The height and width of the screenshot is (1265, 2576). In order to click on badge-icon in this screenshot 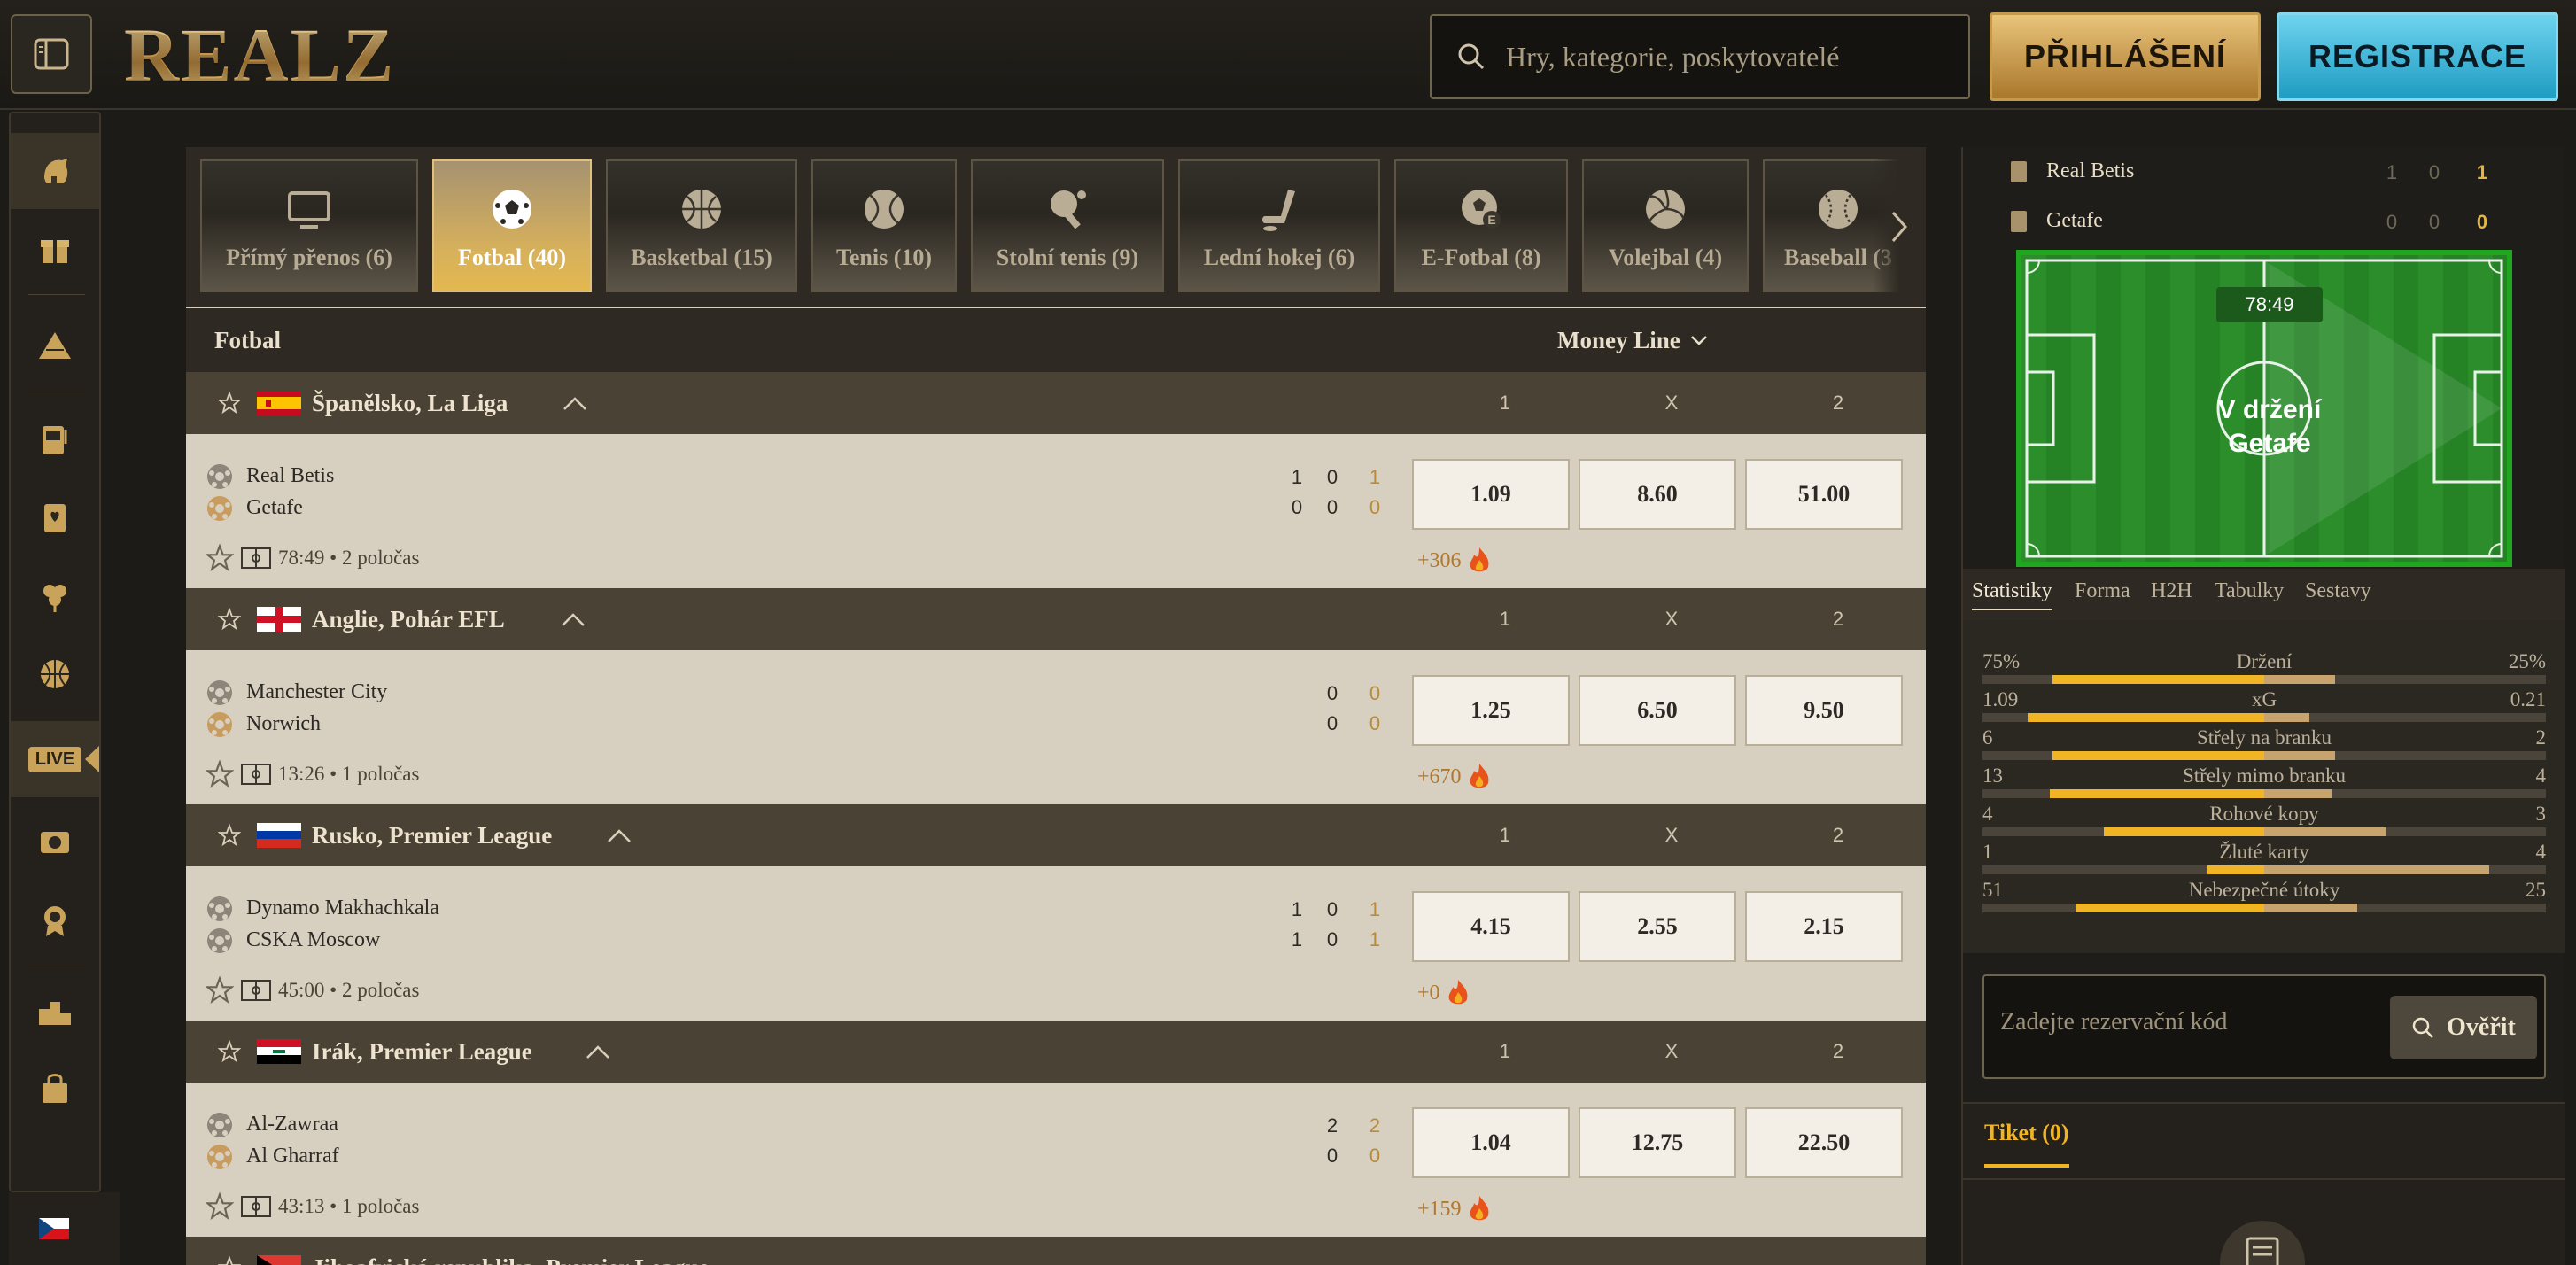, I will do `click(55, 921)`.